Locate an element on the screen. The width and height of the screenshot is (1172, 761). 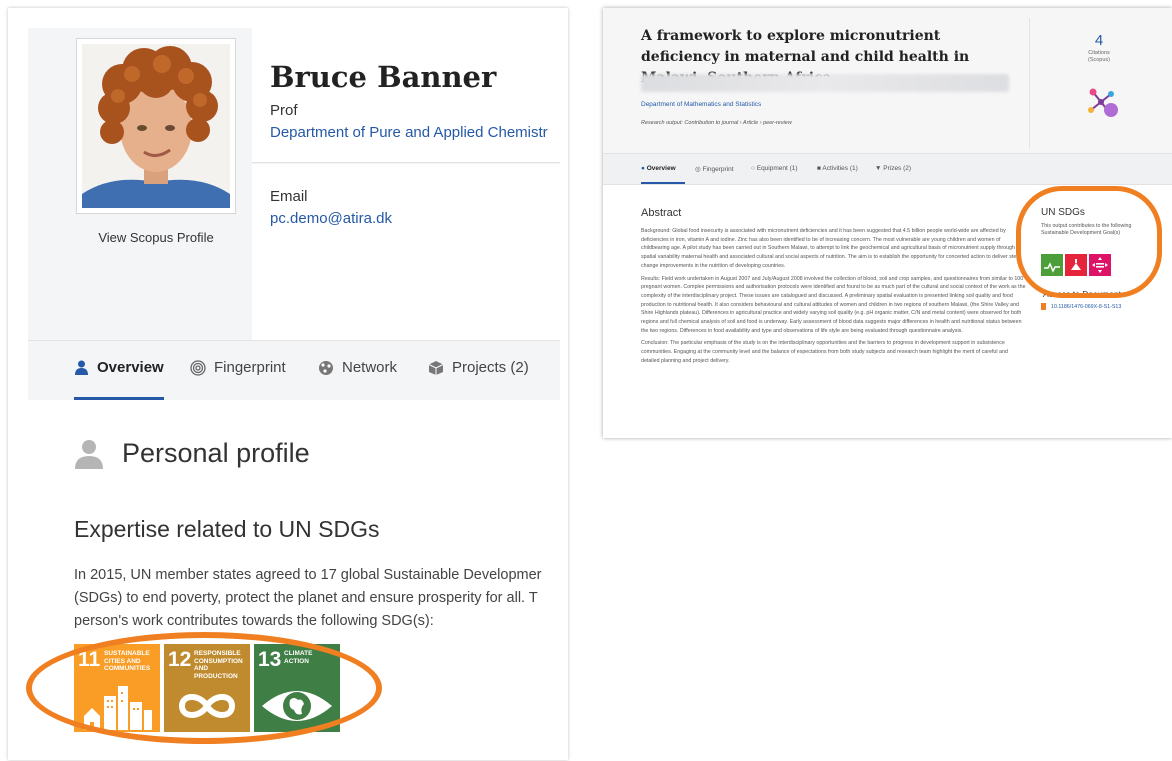
sdg-expertise-heading: Expertise related to UN SDGs is located at coordinates (227, 529).